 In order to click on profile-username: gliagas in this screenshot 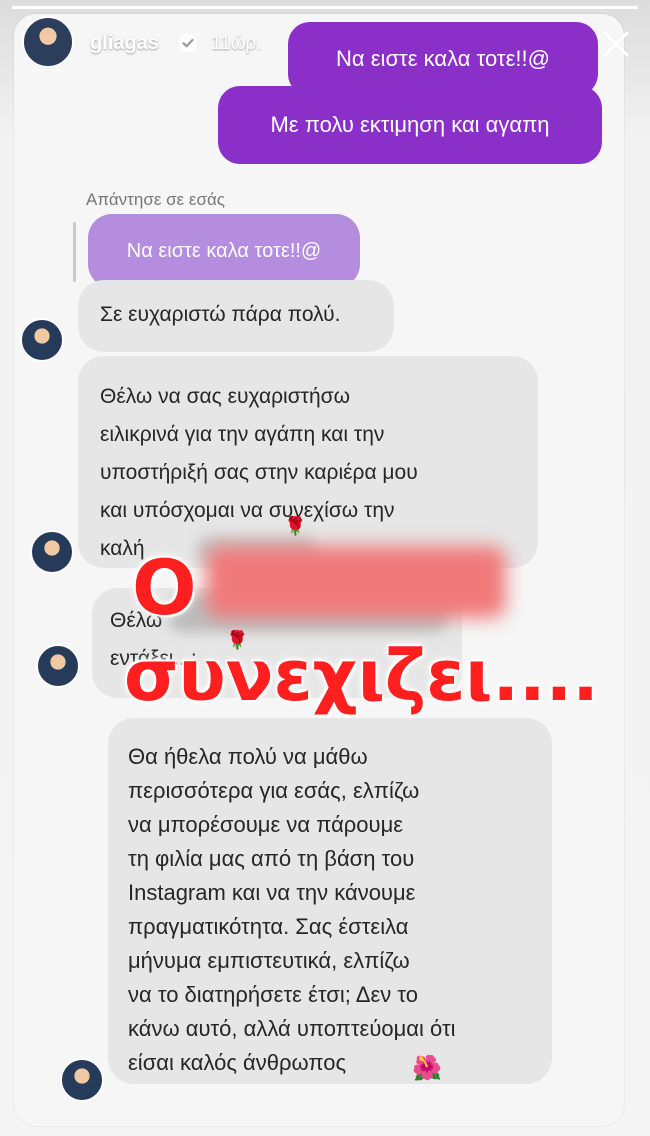, I will do `click(124, 43)`.